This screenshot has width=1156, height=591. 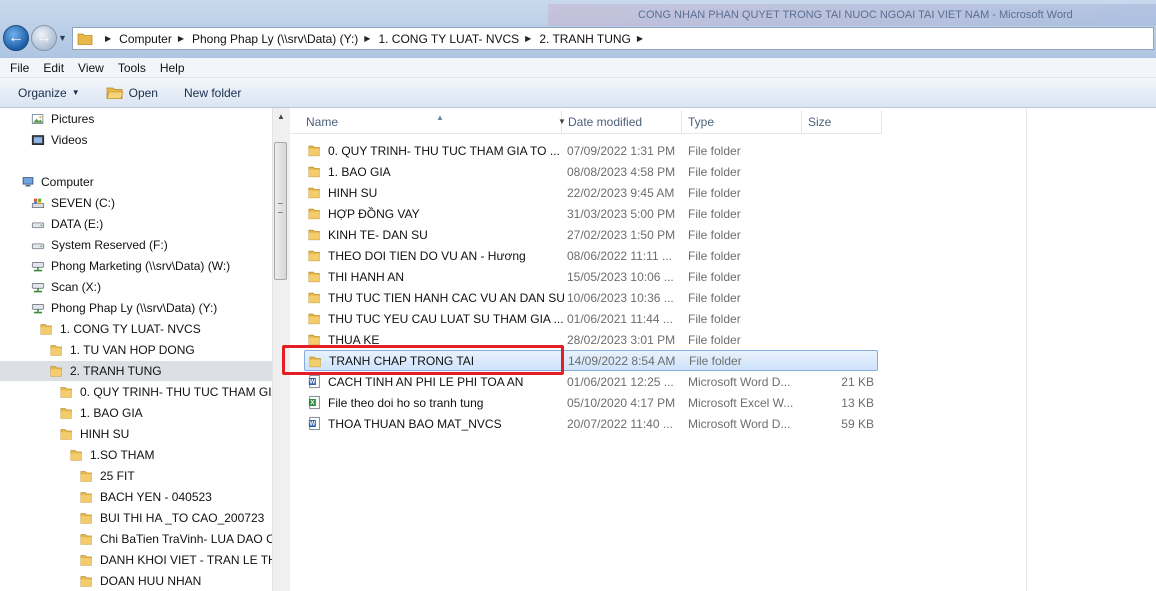 I want to click on nav-item: 1. BAO GIA, so click(x=101, y=413).